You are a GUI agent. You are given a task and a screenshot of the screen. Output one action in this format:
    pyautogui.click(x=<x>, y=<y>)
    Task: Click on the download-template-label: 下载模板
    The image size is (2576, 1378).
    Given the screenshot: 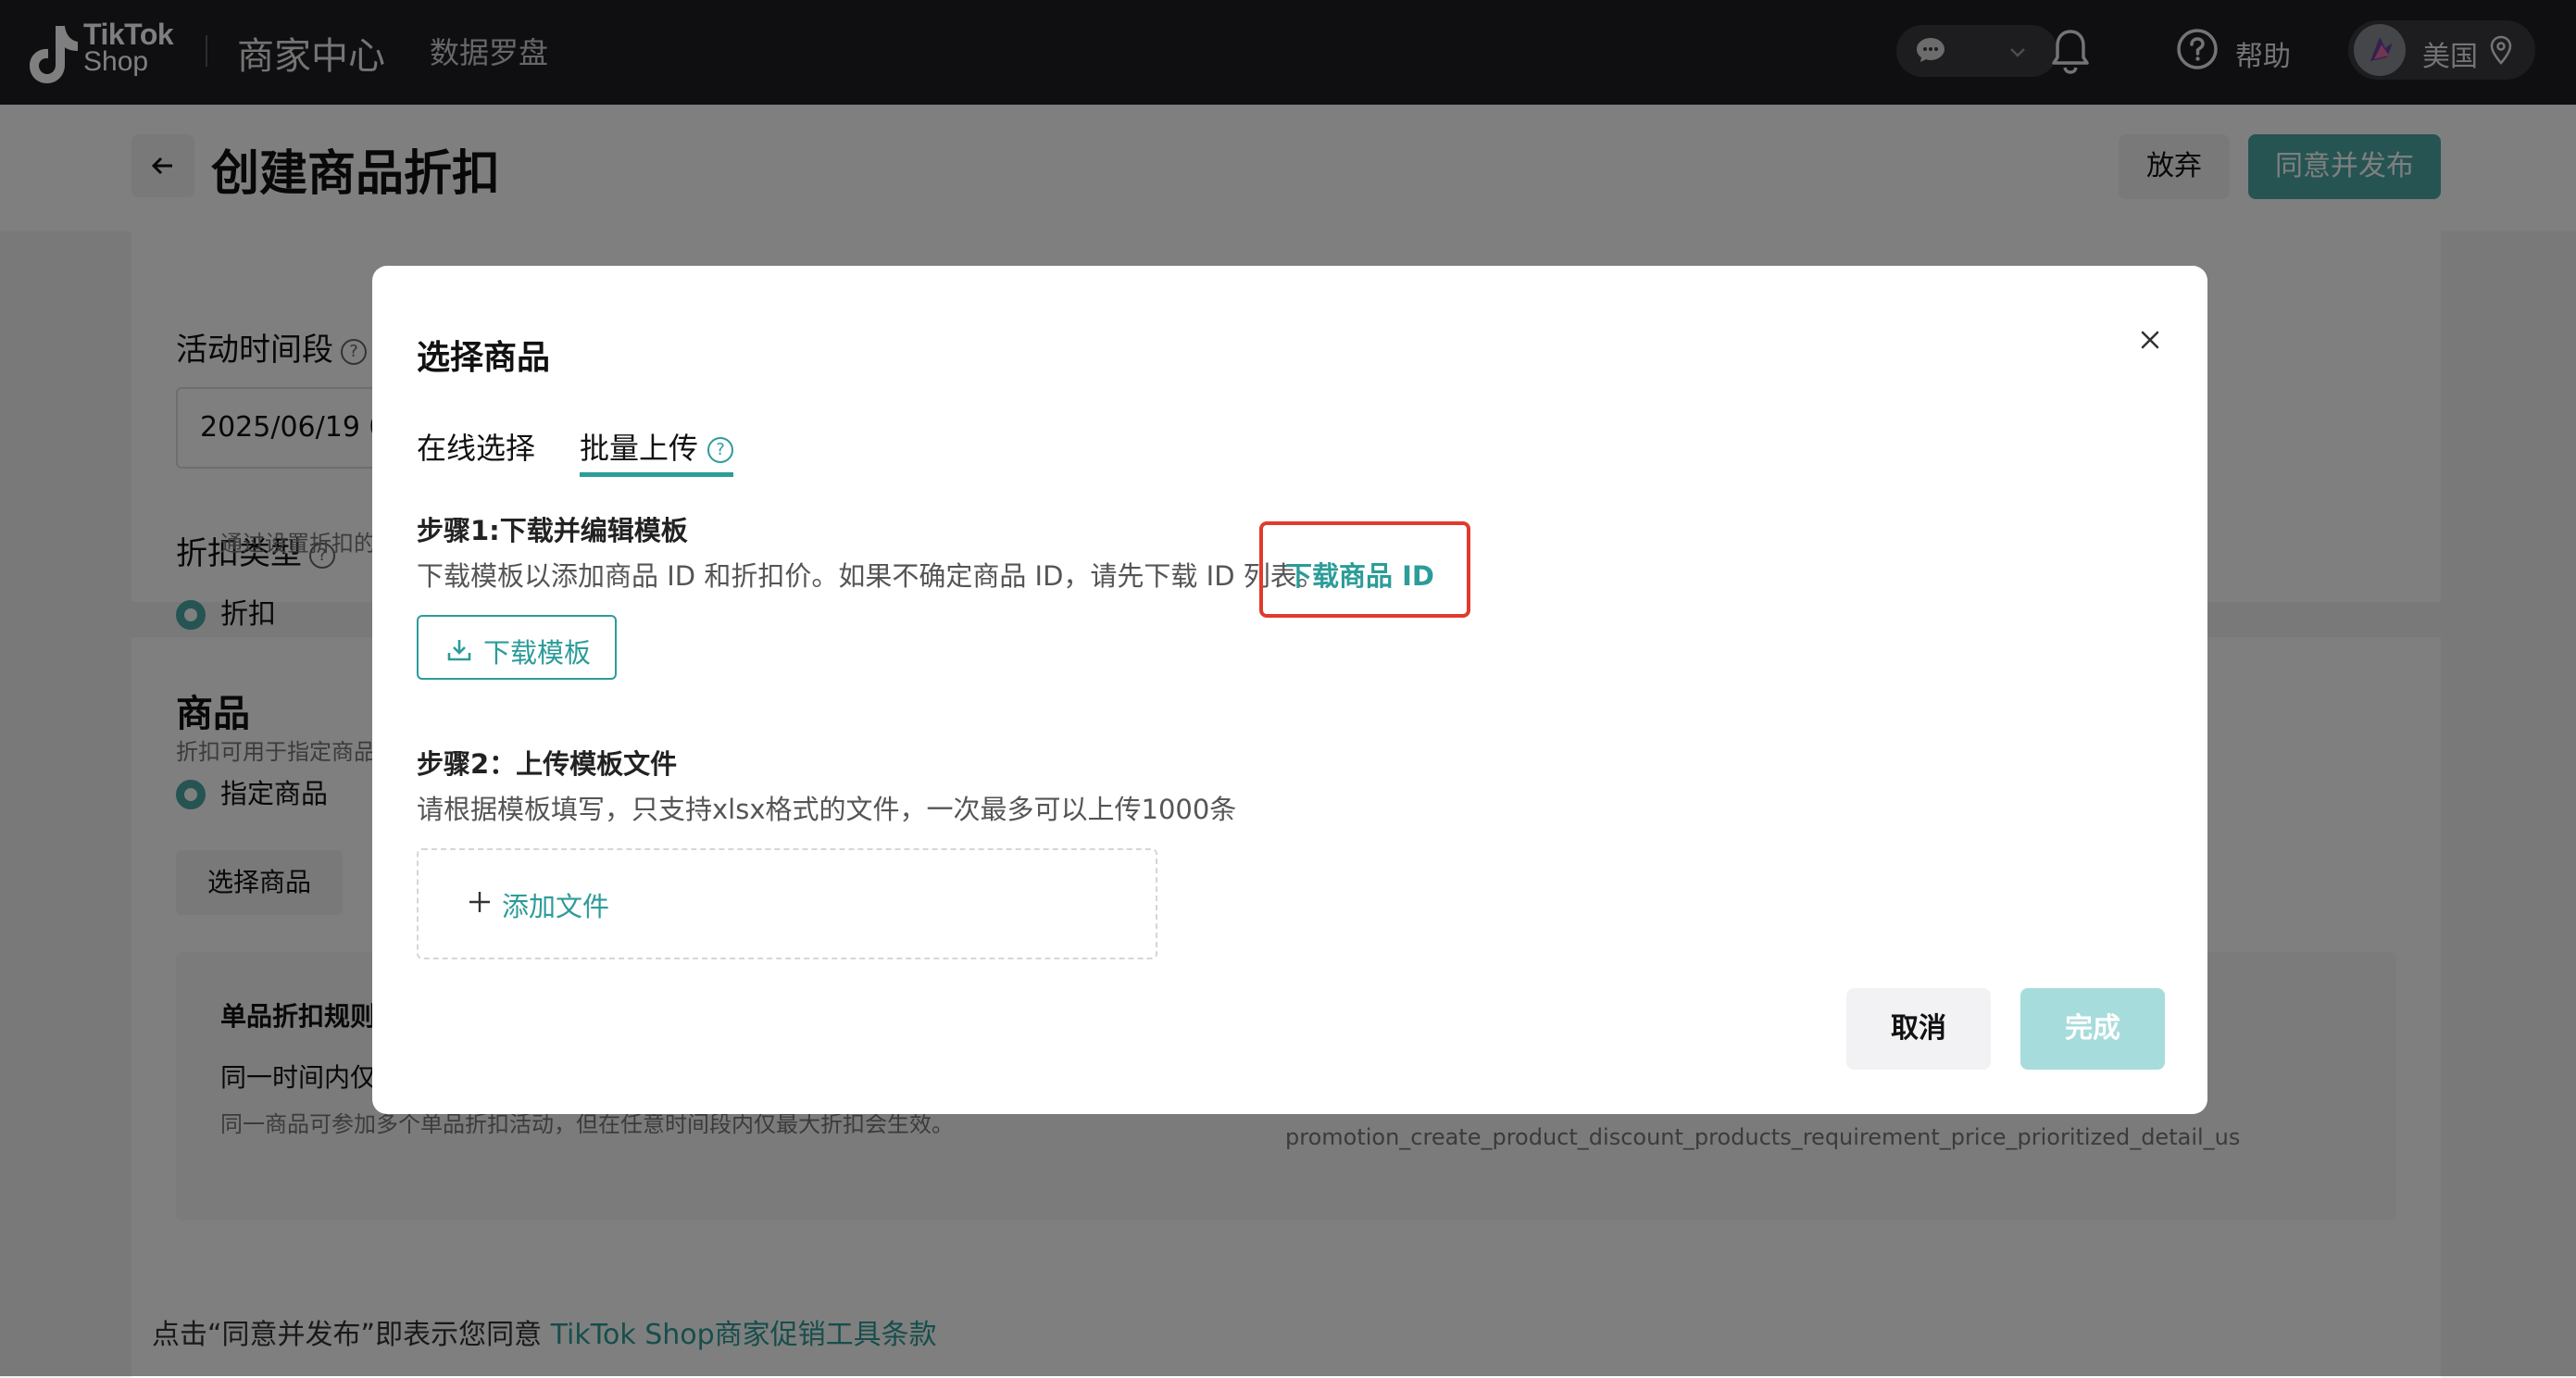 What is the action you would take?
    pyautogui.click(x=537, y=653)
    